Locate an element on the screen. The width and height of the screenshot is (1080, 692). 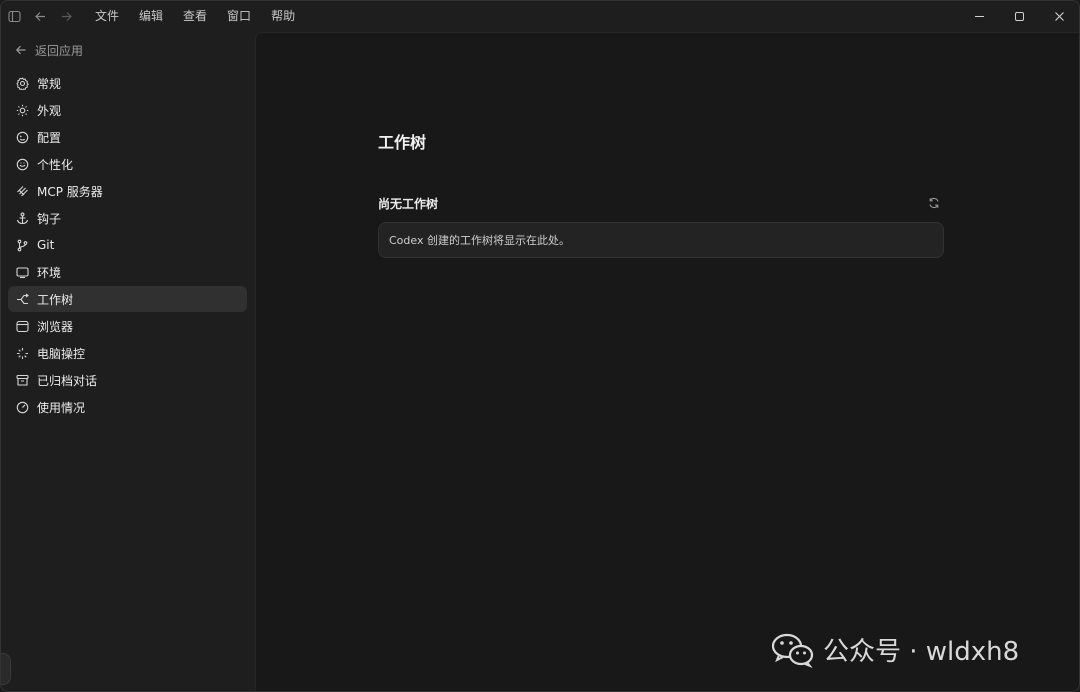
sidebar-item-label: 常规 is located at coordinates (49, 83).